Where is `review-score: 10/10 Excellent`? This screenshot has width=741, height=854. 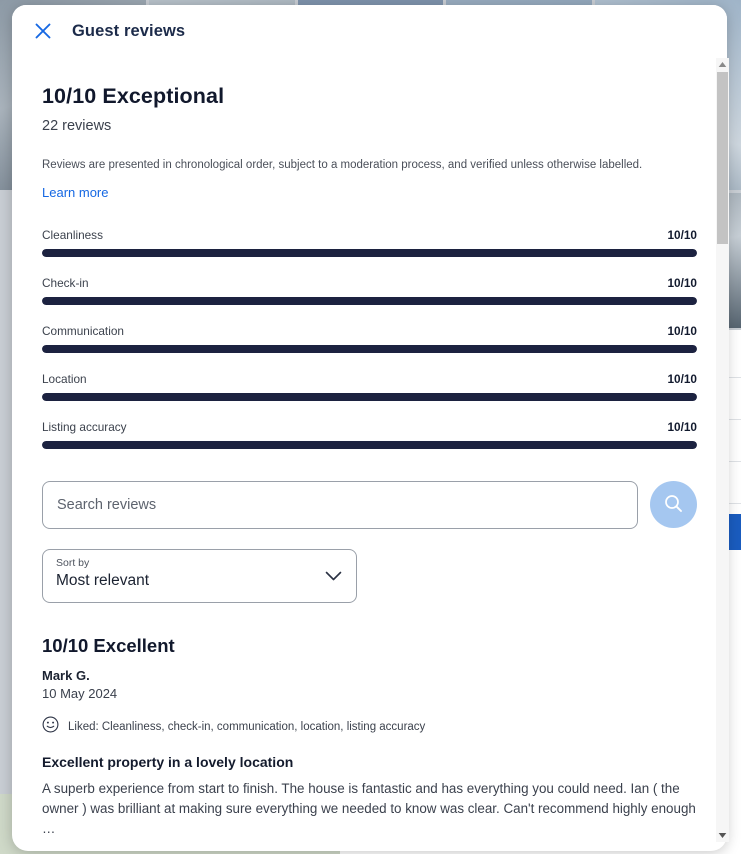
review-score: 10/10 Excellent is located at coordinates (108, 645).